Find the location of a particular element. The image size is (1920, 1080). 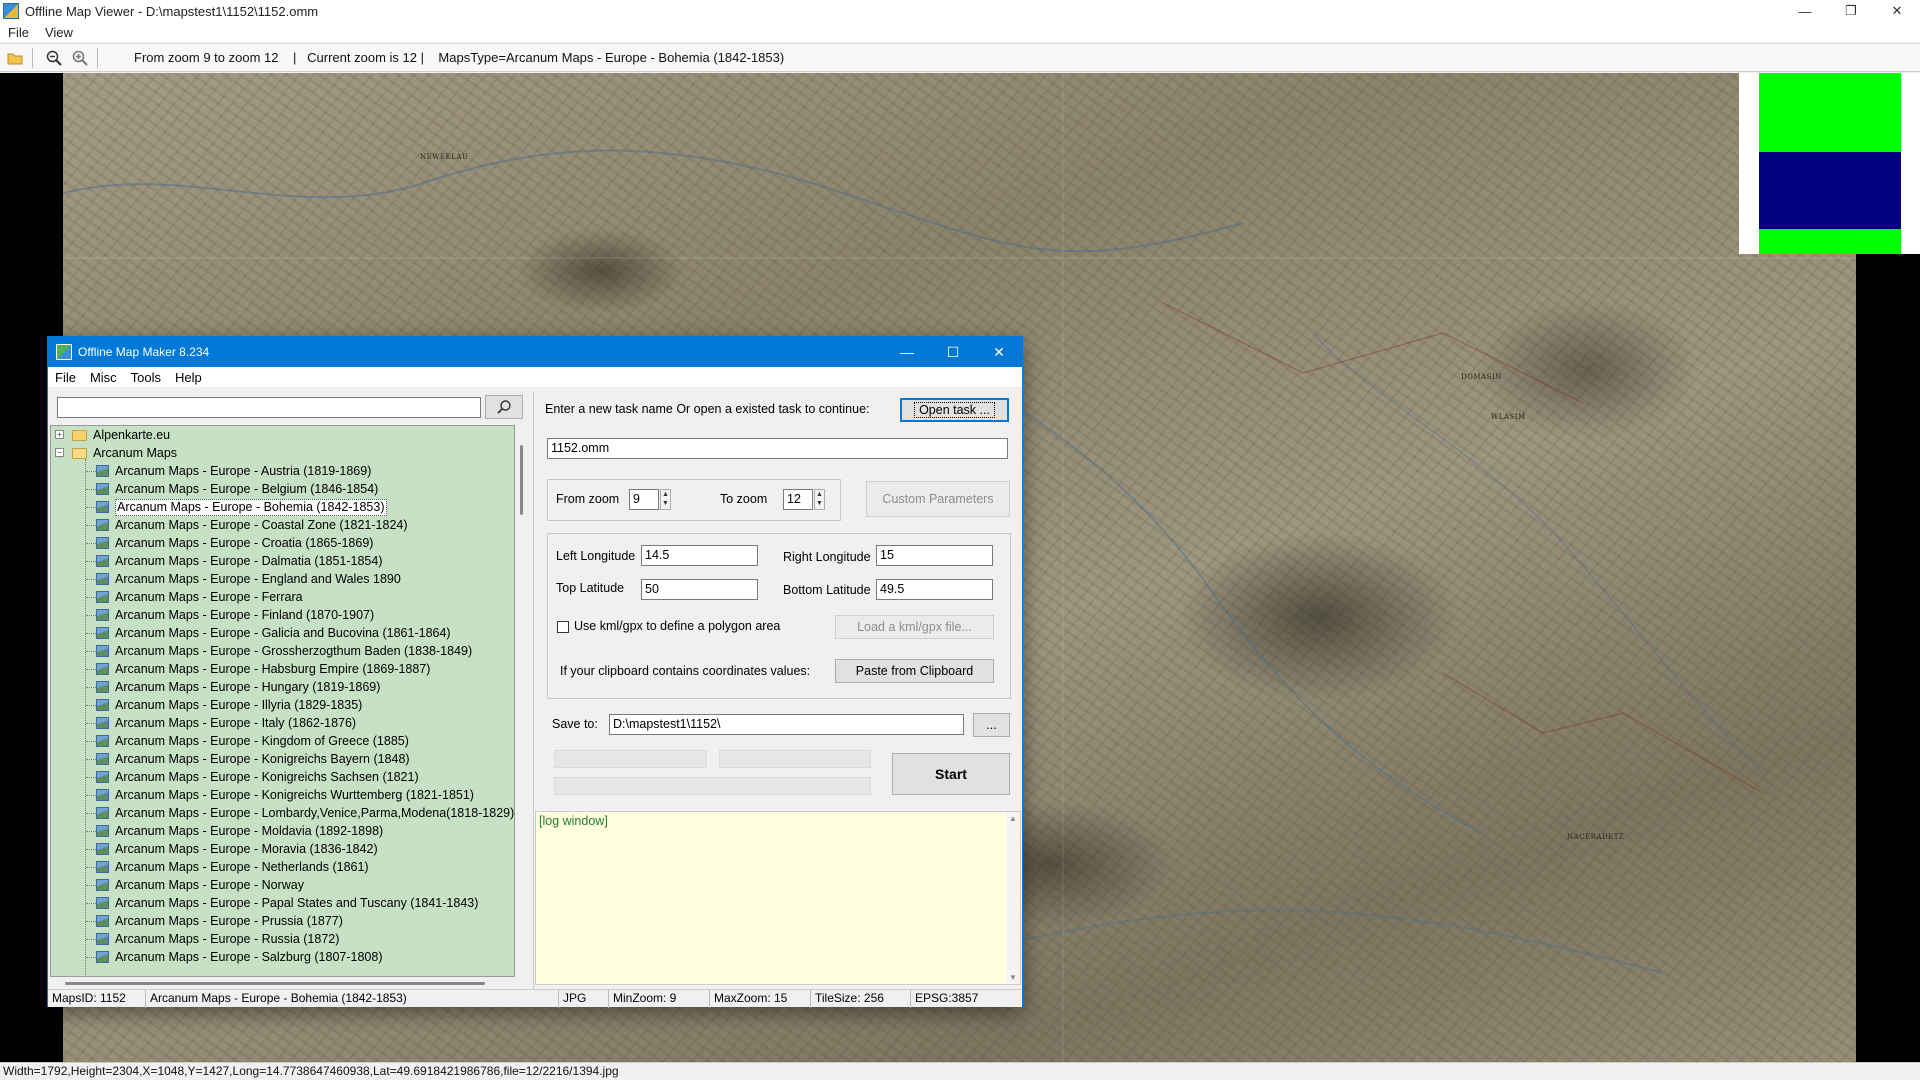

dialog-title: Offline Map Maker 8.234 is located at coordinates (144, 352).